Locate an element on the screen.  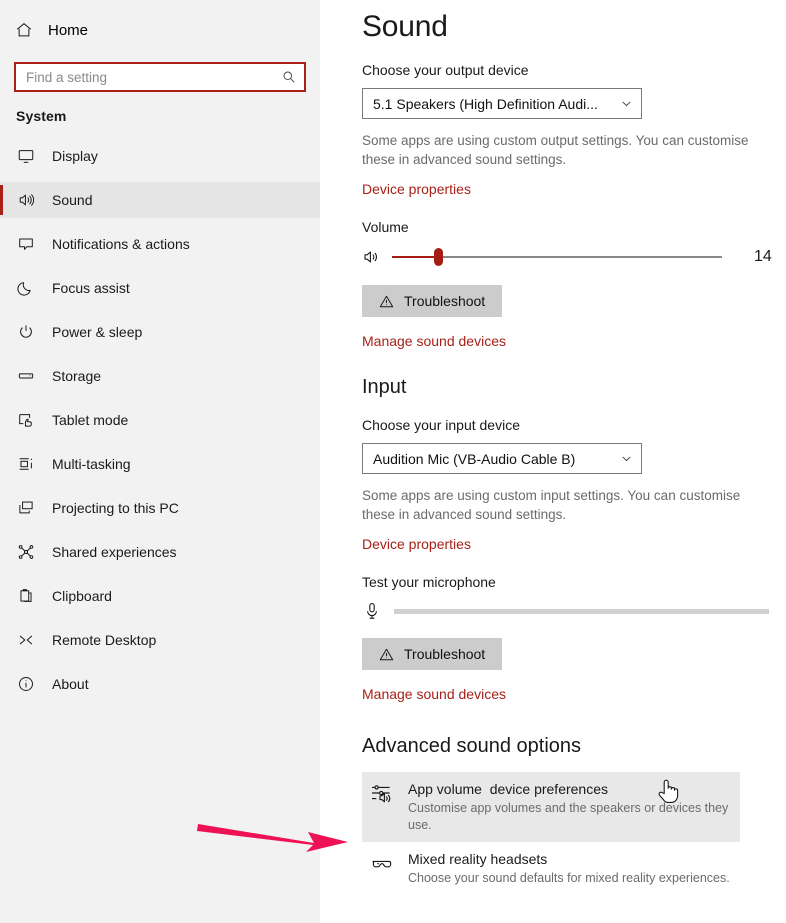
sidebar-item-label: Notifications & actions is located at coordinates (121, 244).